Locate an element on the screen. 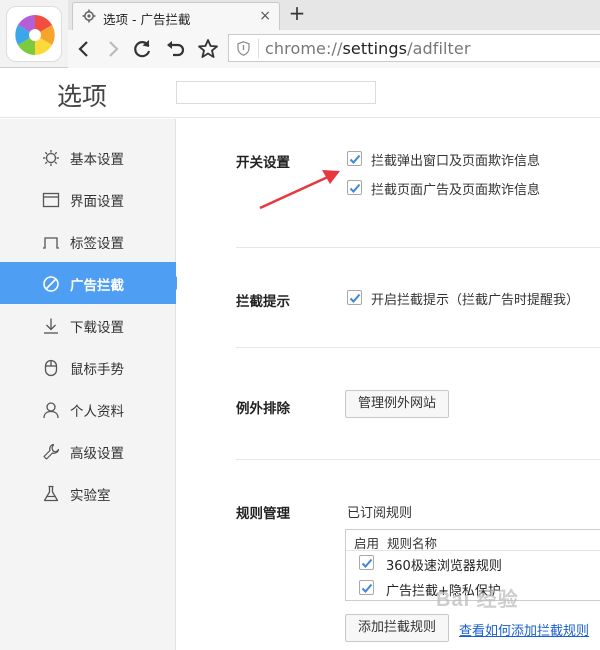  address-host: settings is located at coordinates (375, 48).